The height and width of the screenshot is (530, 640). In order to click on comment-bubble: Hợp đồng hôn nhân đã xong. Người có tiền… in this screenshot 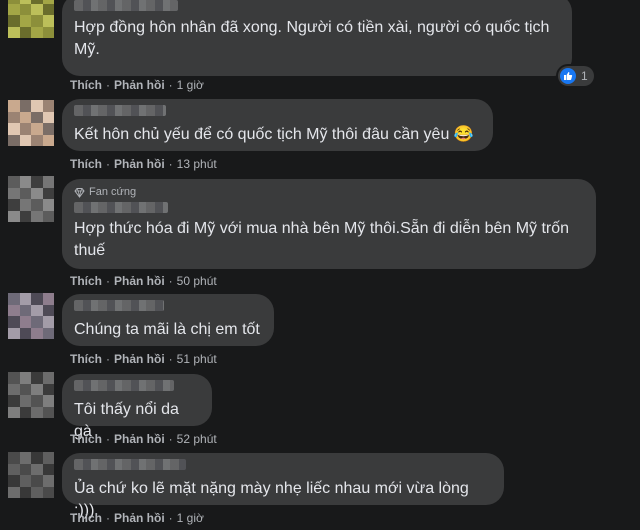, I will do `click(317, 38)`.